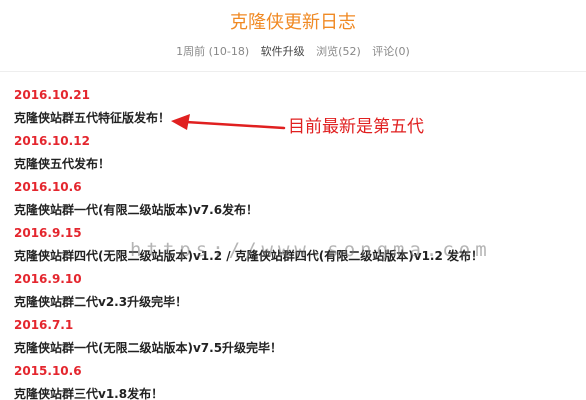 The width and height of the screenshot is (586, 400). What do you see at coordinates (101, 302) in the screenshot?
I see `entry-text: 克隆侠站群二代v2.3升级完毕！` at bounding box center [101, 302].